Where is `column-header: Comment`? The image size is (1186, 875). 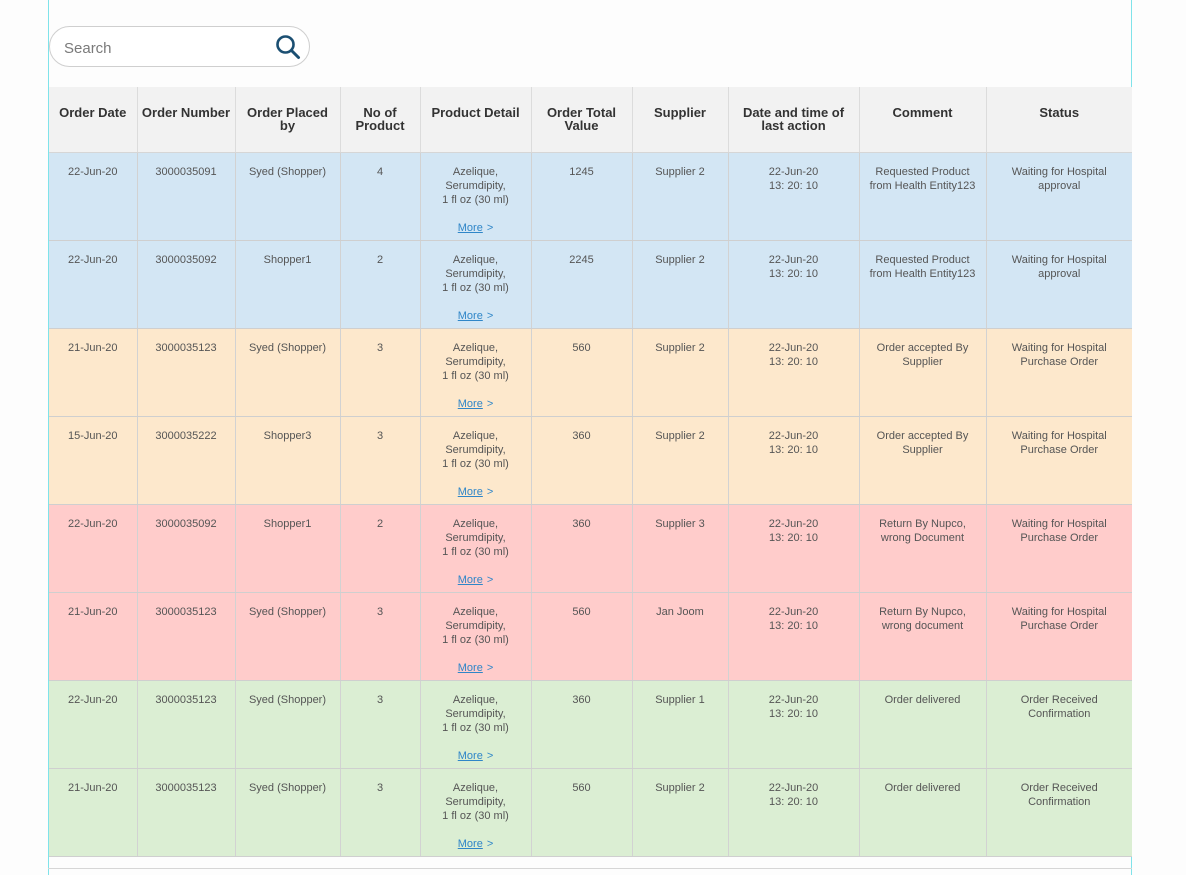
column-header: Comment is located at coordinates (923, 120).